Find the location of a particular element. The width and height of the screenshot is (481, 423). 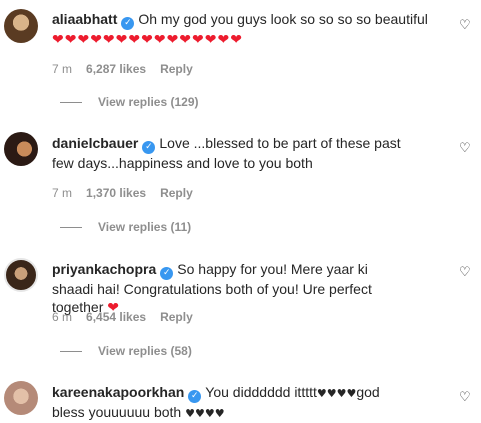

view-replies-button: View replies (58) is located at coordinates (126, 351).